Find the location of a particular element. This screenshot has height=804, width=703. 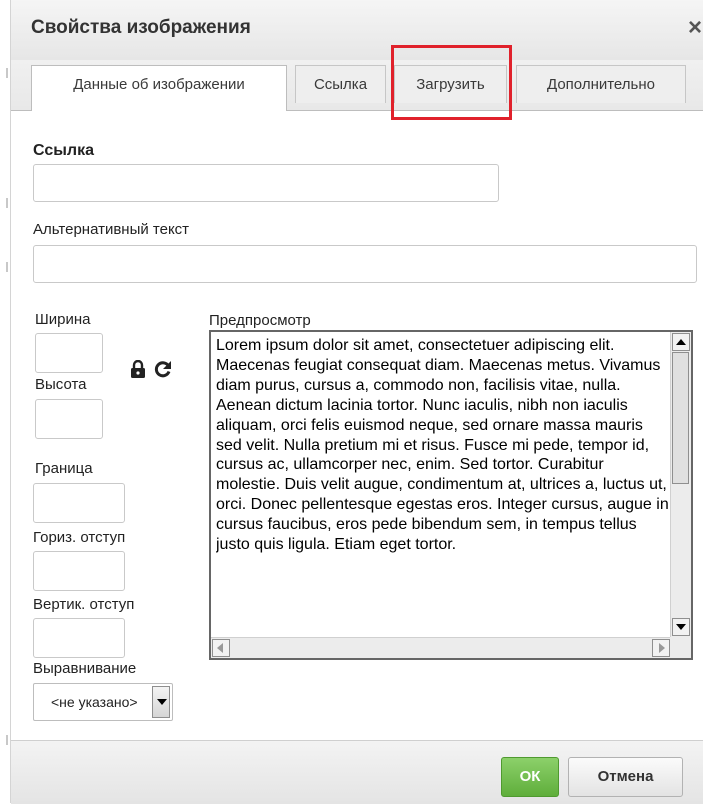

scroll-down-icon is located at coordinates (681, 627).